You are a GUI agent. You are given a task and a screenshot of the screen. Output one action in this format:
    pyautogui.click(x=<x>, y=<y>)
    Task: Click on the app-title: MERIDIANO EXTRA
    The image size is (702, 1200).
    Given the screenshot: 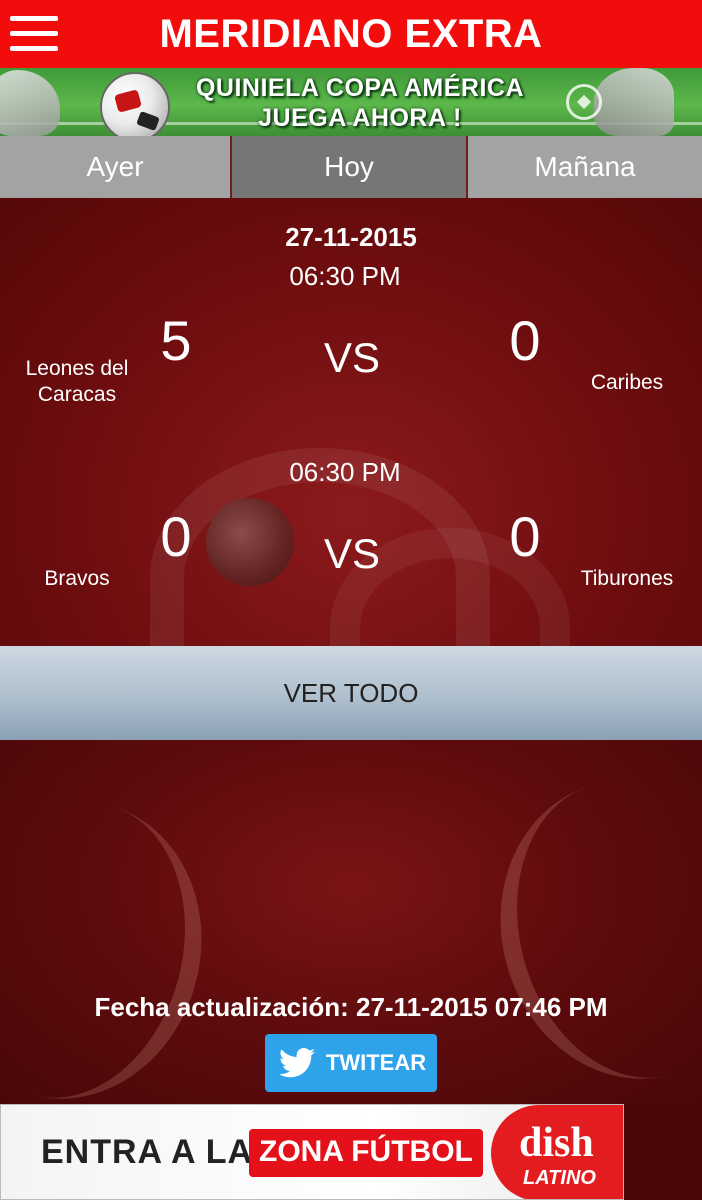 What is the action you would take?
    pyautogui.click(x=351, y=34)
    